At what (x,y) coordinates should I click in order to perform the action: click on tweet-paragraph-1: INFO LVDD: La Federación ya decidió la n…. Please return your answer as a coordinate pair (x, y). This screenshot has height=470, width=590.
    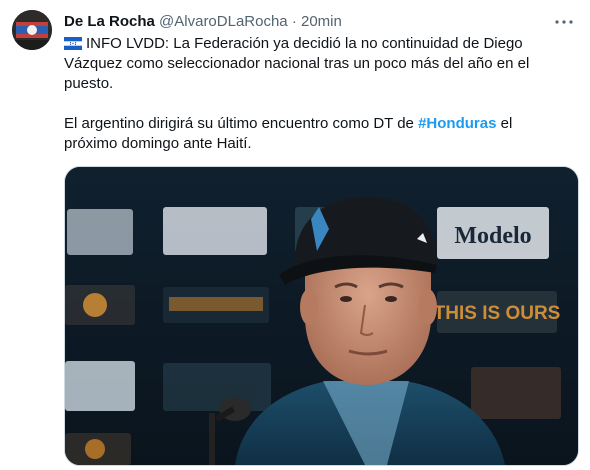
    Looking at the image, I should click on (309, 64).